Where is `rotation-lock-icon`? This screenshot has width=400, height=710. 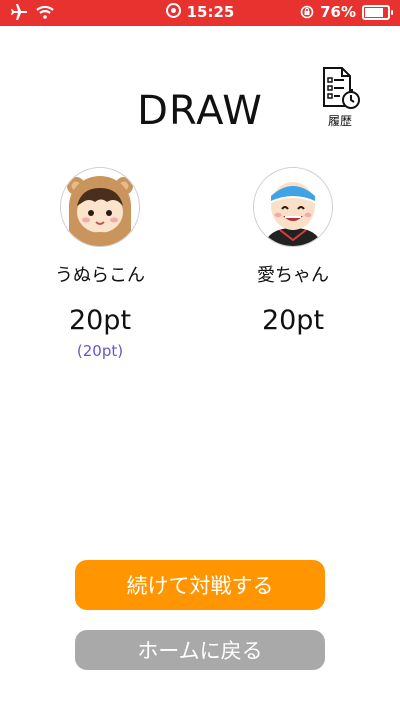 rotation-lock-icon is located at coordinates (307, 12).